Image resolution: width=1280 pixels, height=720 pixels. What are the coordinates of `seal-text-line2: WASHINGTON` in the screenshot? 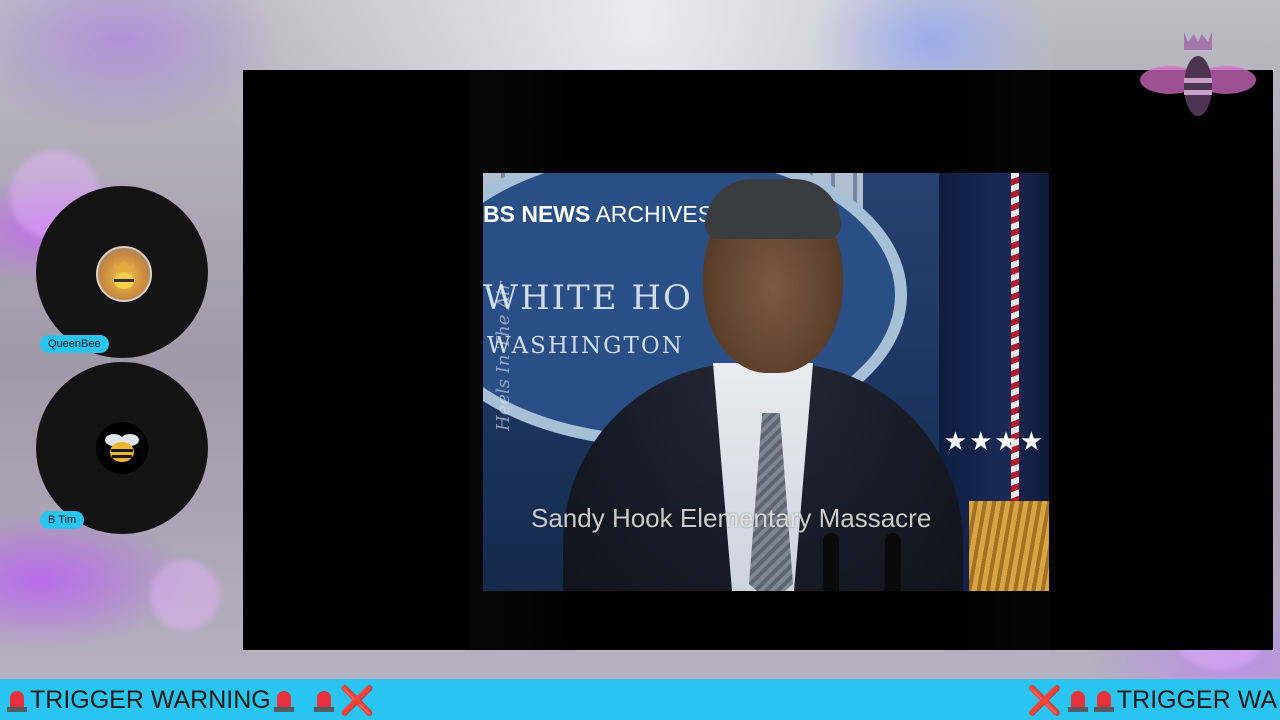 It's located at (585, 346).